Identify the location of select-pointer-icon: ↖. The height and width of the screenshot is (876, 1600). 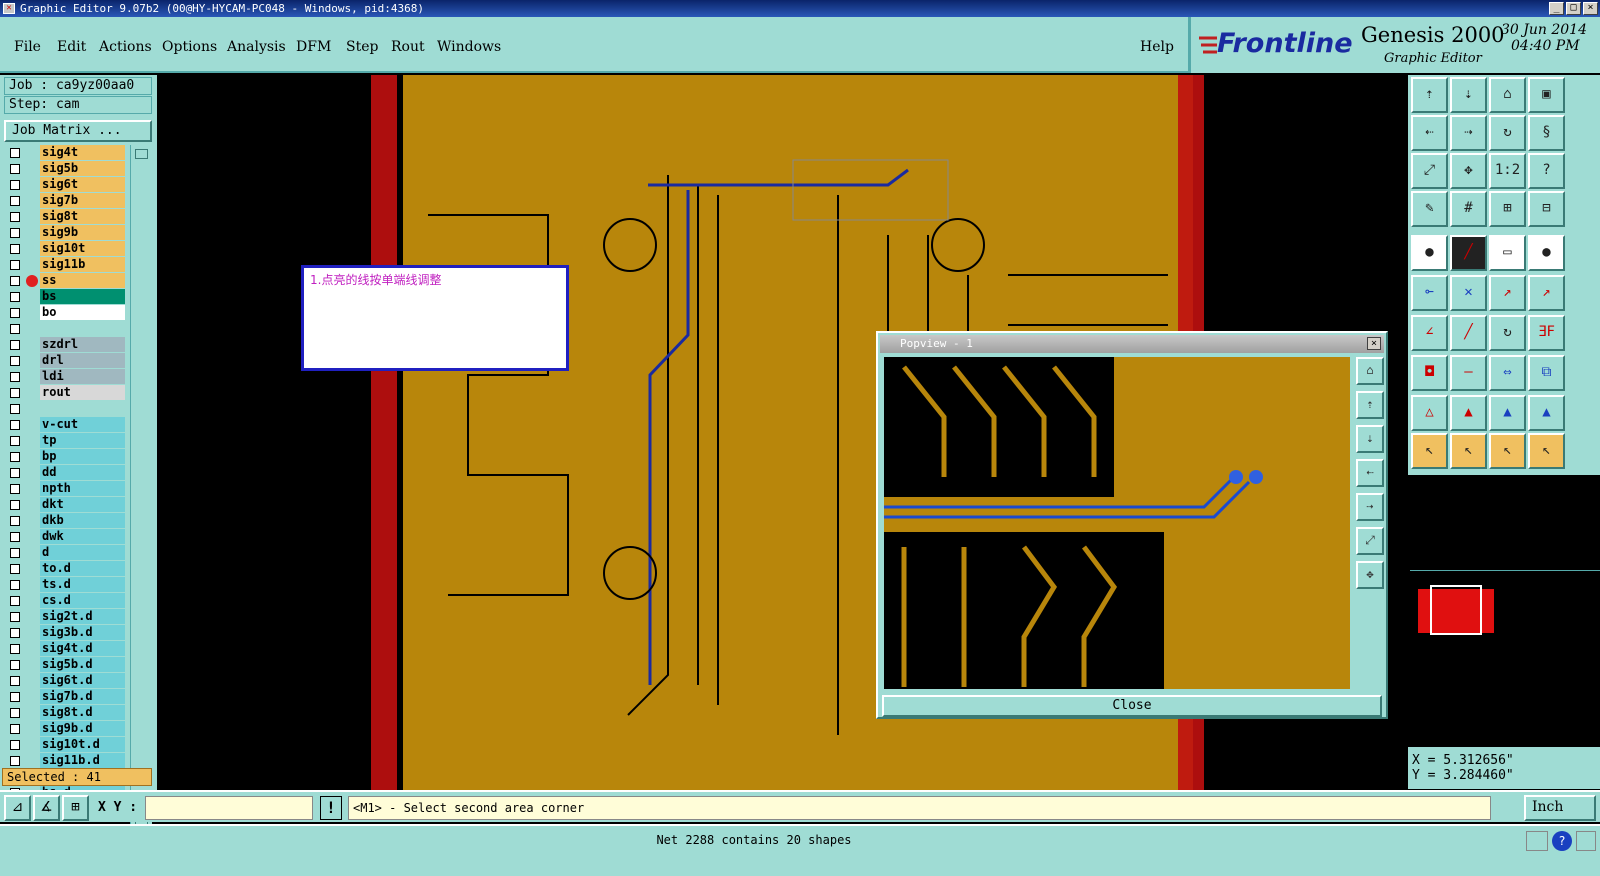
(1429, 451).